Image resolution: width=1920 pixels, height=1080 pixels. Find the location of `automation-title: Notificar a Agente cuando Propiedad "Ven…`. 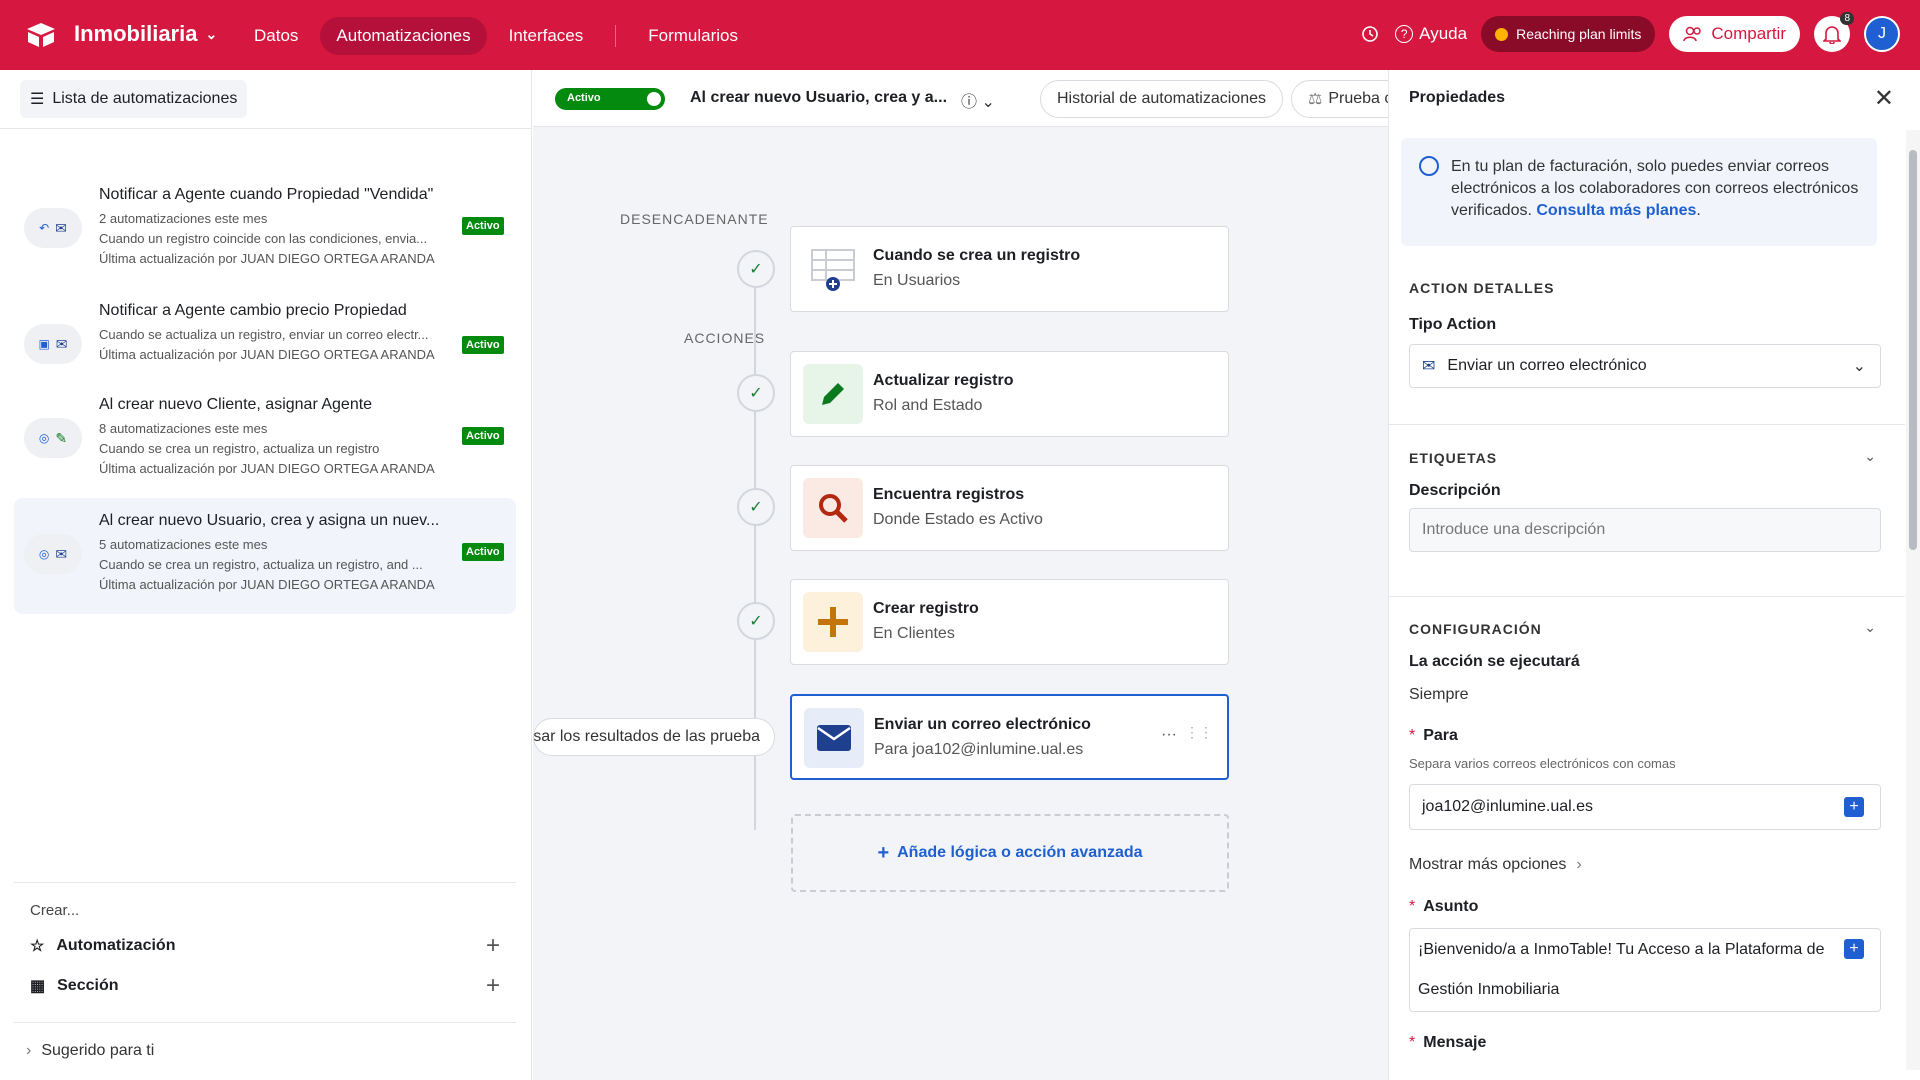

automation-title: Notificar a Agente cuando Propiedad "Ven… is located at coordinates (266, 194).